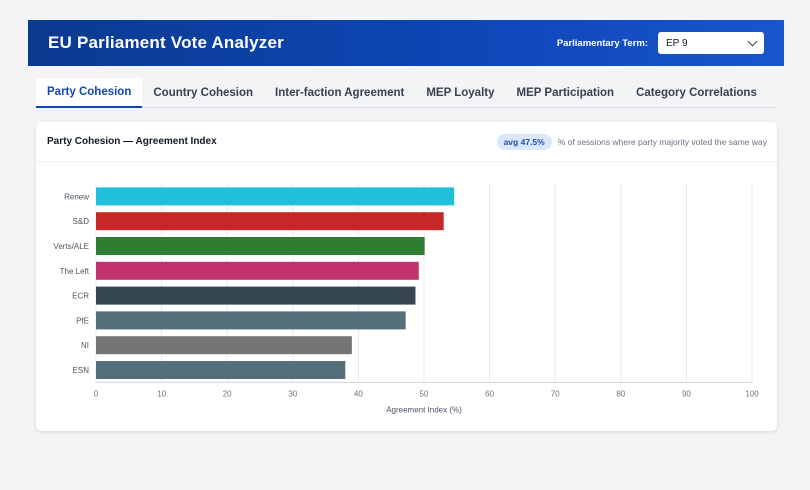 The width and height of the screenshot is (810, 490). I want to click on term-select-value: EP 9, so click(677, 43).